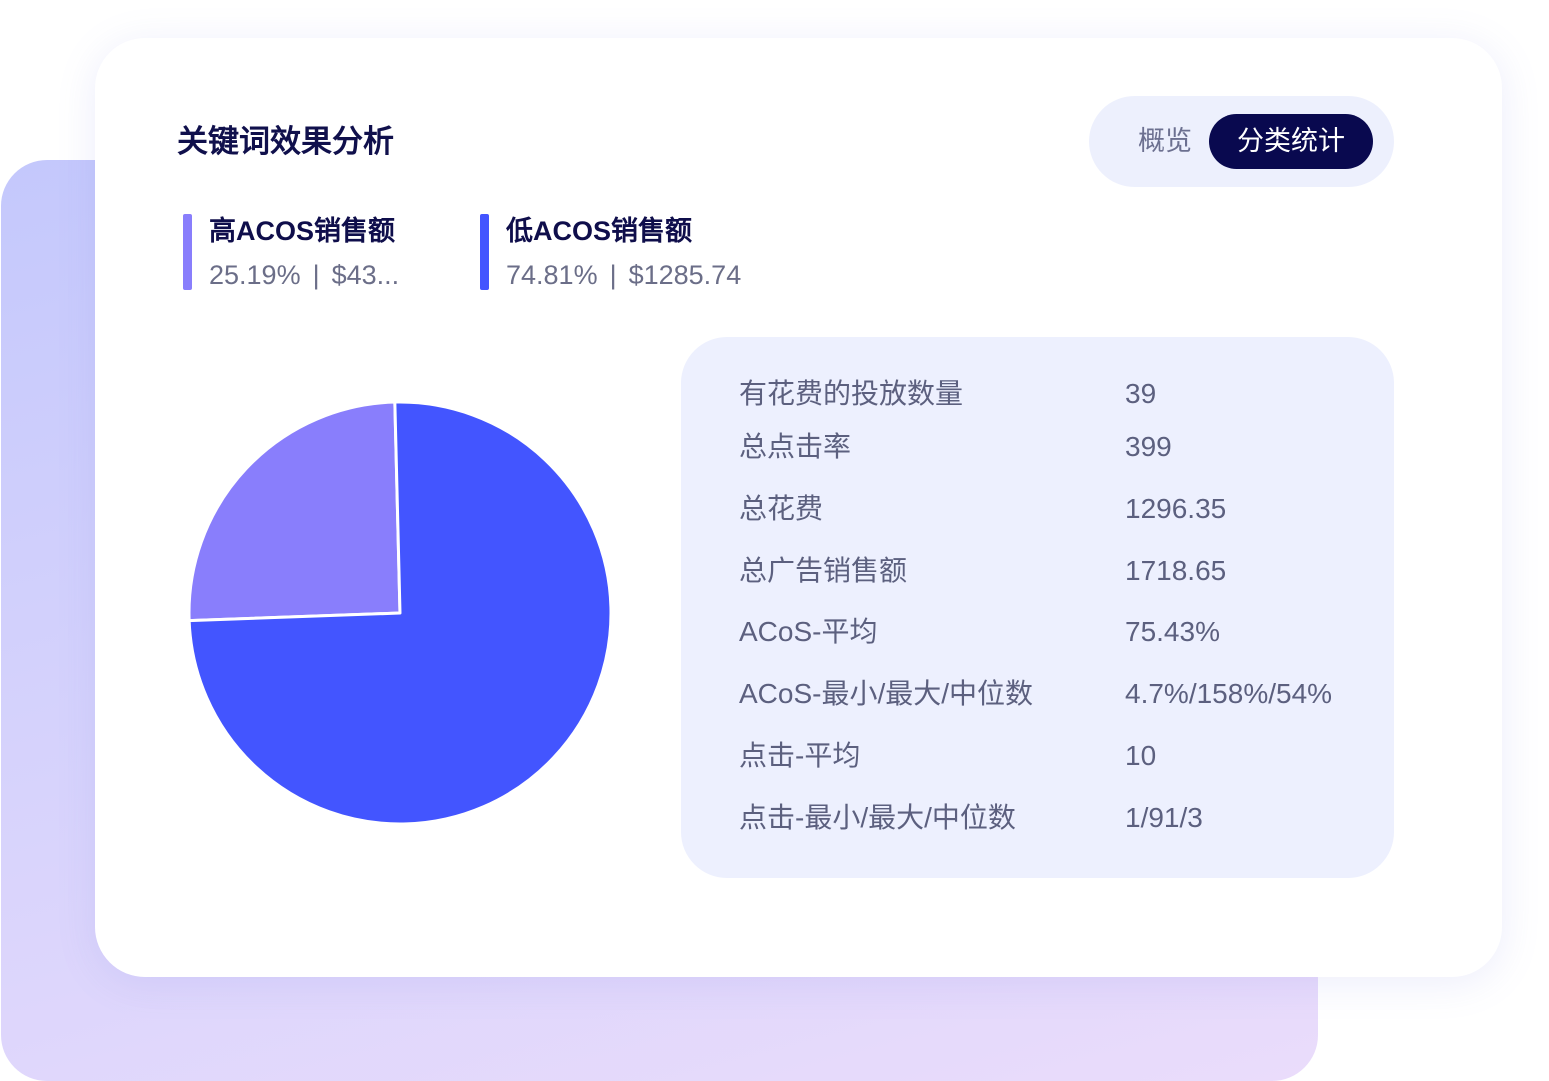 This screenshot has height=1081, width=1549. Describe the element at coordinates (685, 275) in the screenshot. I see `legend-amount: $1285.74` at that location.